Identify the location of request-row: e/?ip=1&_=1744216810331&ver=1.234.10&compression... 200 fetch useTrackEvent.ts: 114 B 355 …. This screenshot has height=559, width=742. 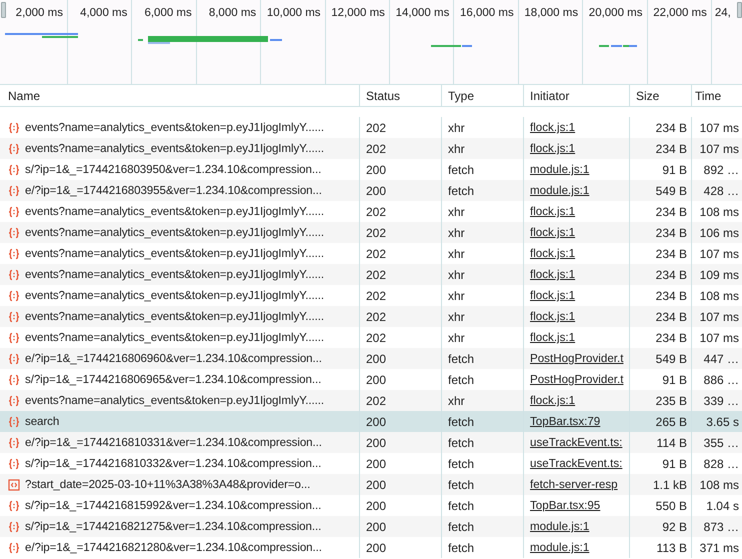
(371, 442).